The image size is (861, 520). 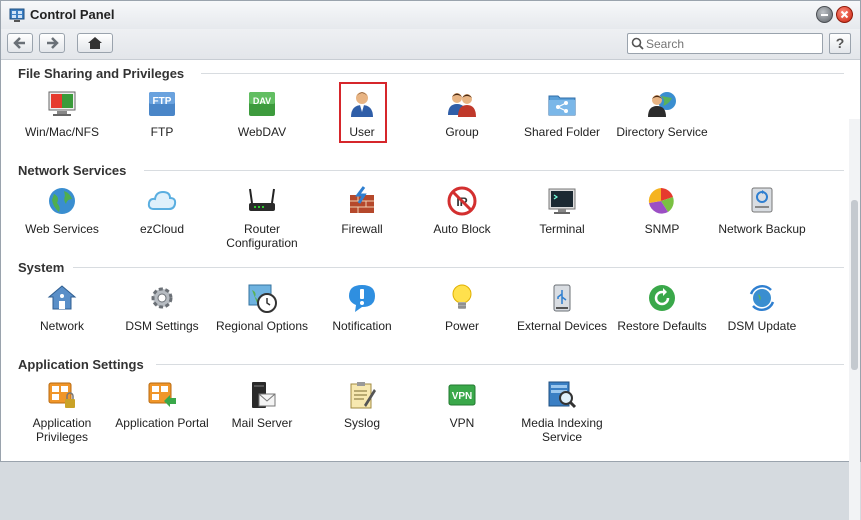 I want to click on webdav-icon: DAV, so click(x=262, y=104).